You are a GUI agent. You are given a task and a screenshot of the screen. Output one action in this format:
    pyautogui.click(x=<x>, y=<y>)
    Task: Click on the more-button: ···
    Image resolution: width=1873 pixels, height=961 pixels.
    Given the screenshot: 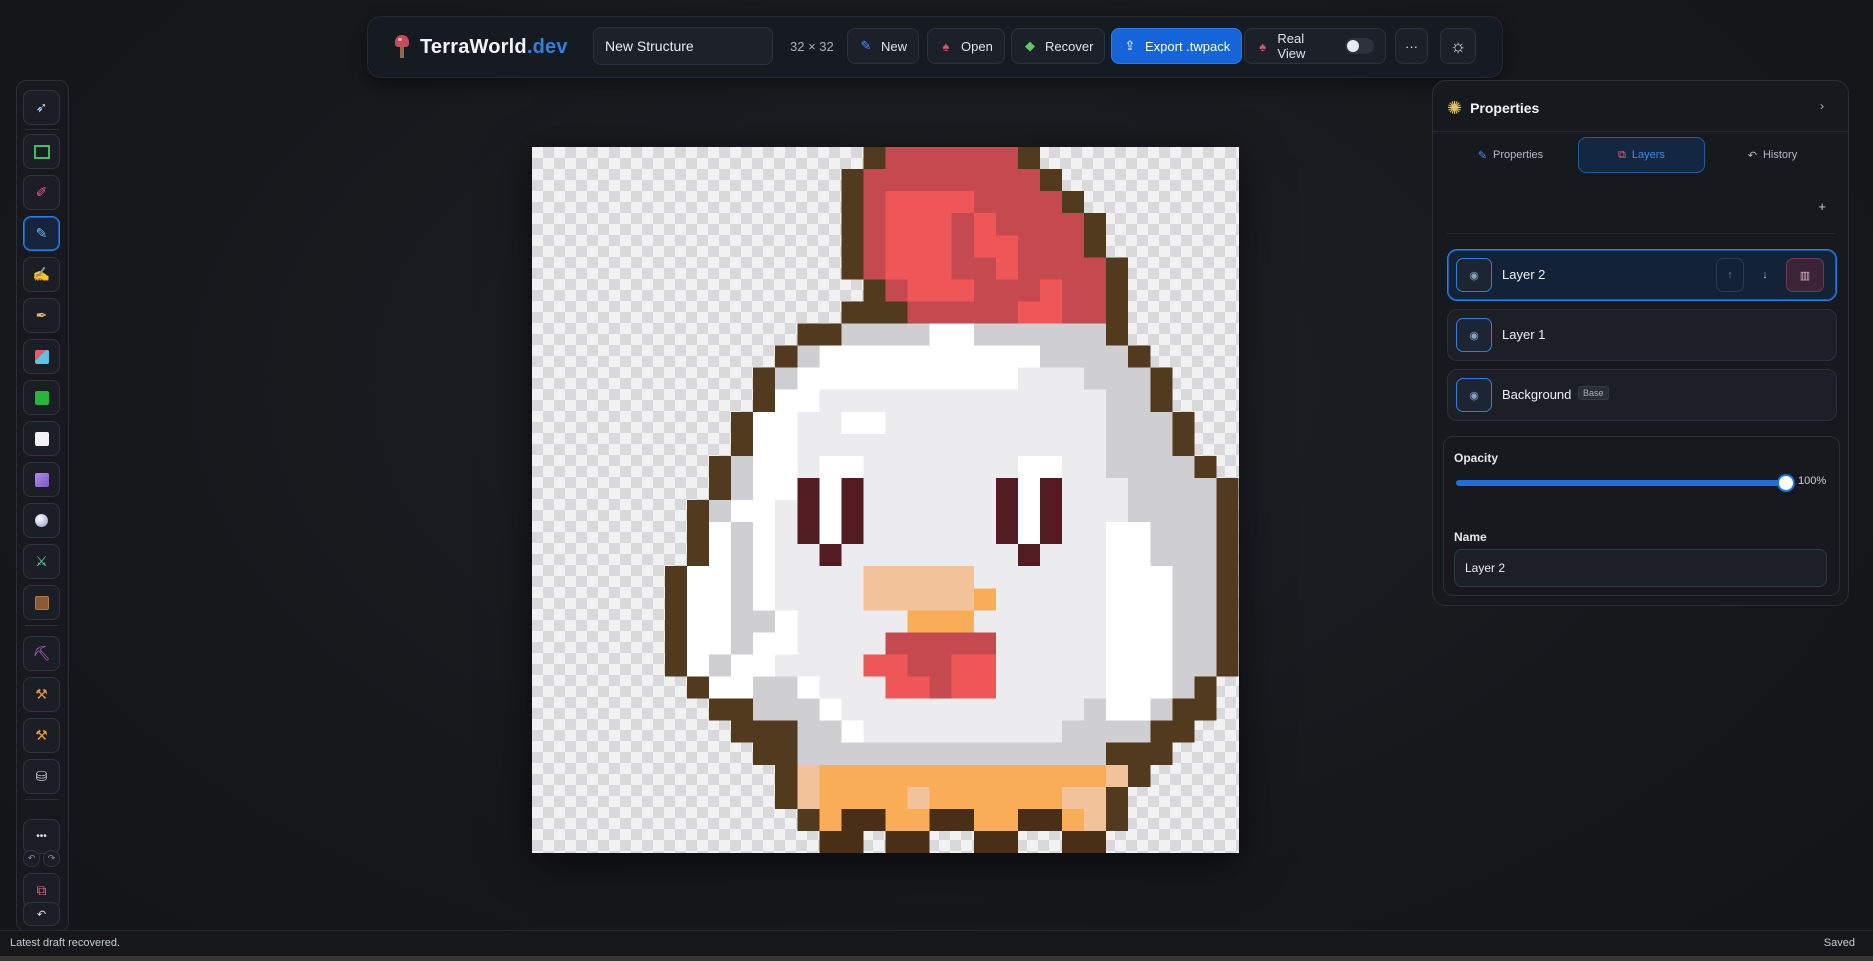 What is the action you would take?
    pyautogui.click(x=1411, y=46)
    